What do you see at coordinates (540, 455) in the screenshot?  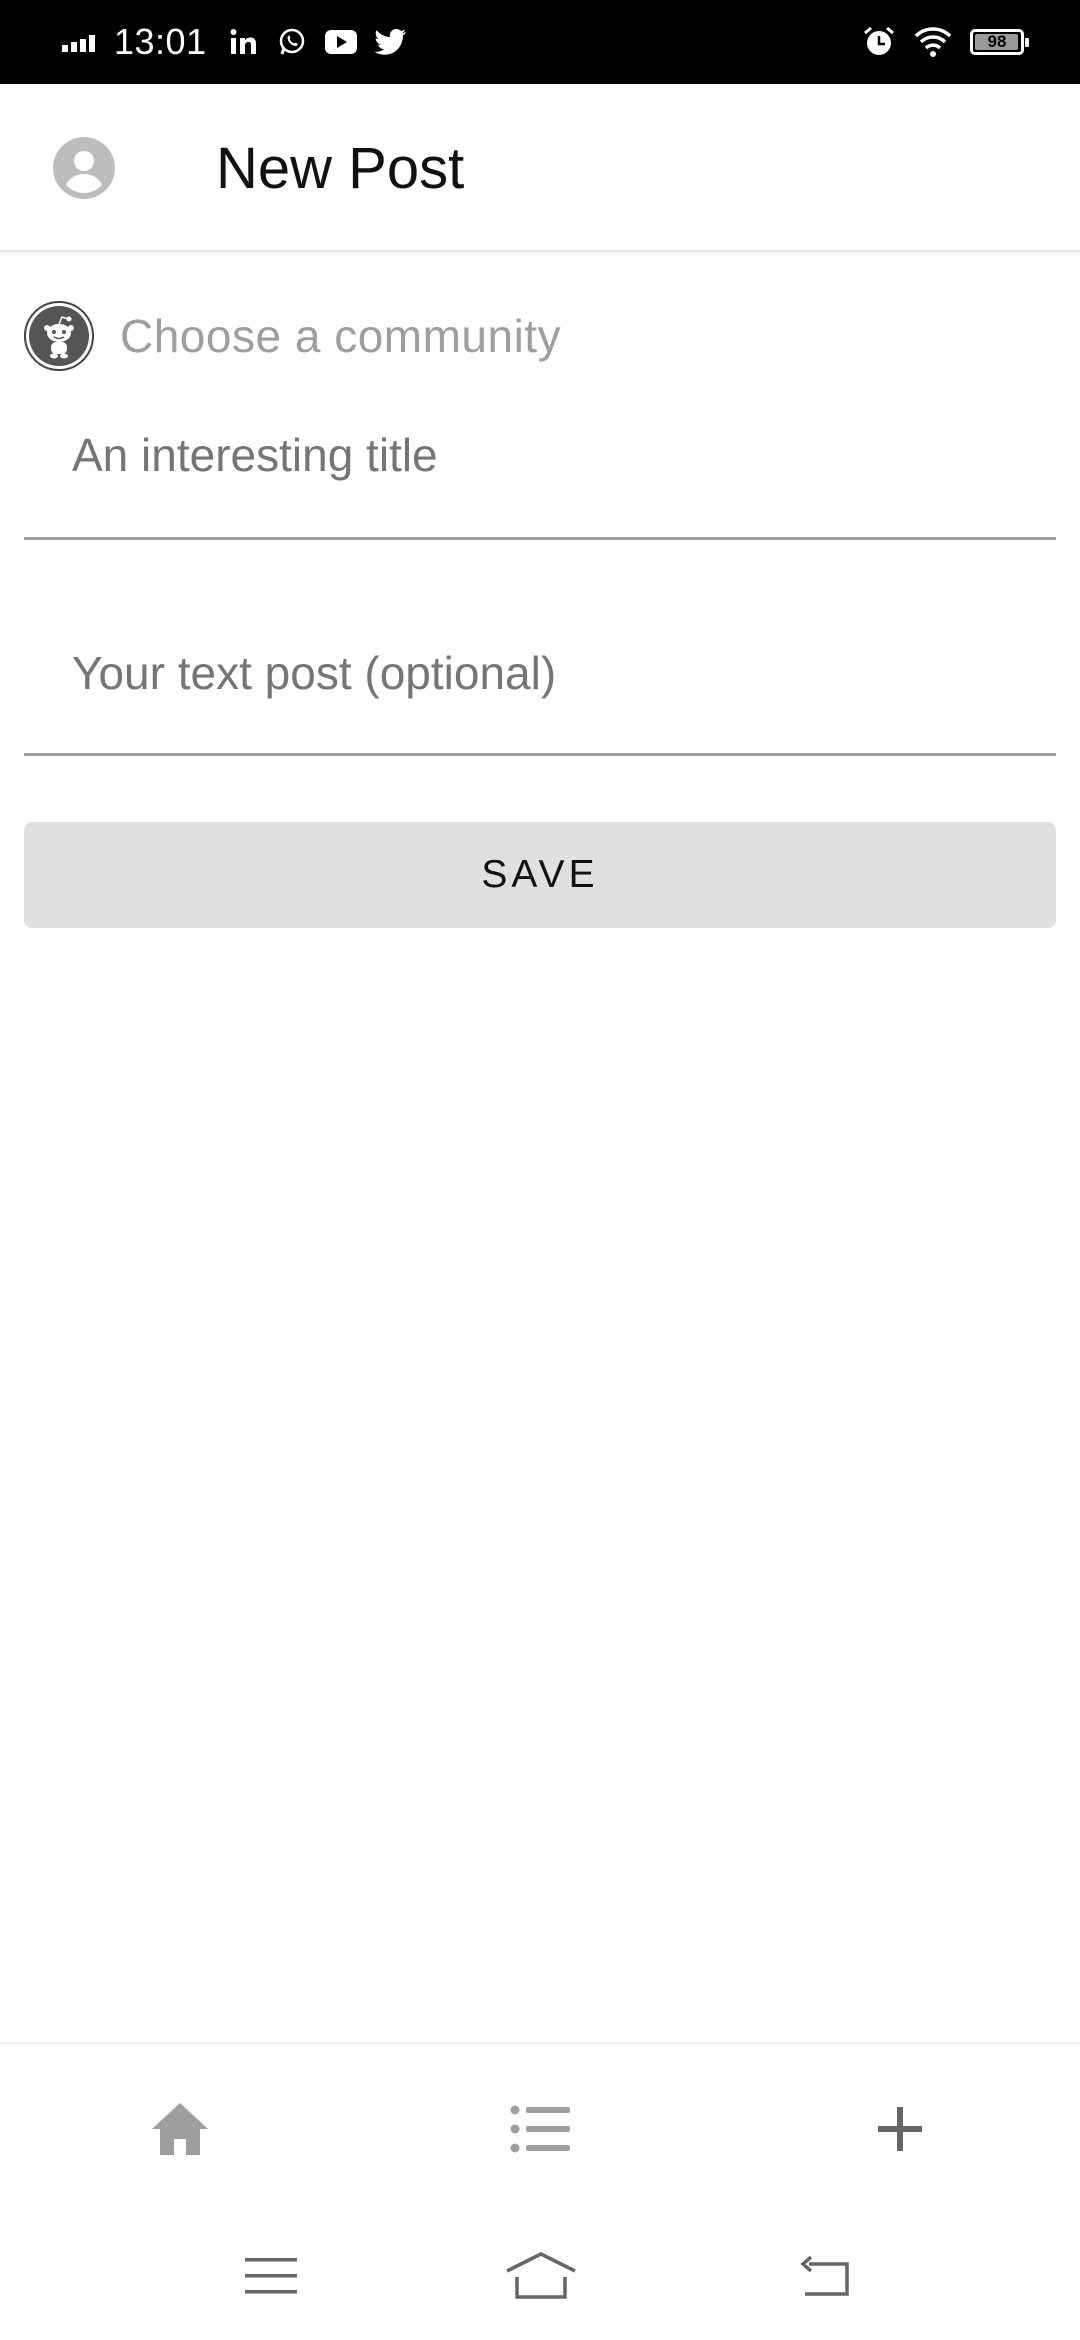 I see `title-input` at bounding box center [540, 455].